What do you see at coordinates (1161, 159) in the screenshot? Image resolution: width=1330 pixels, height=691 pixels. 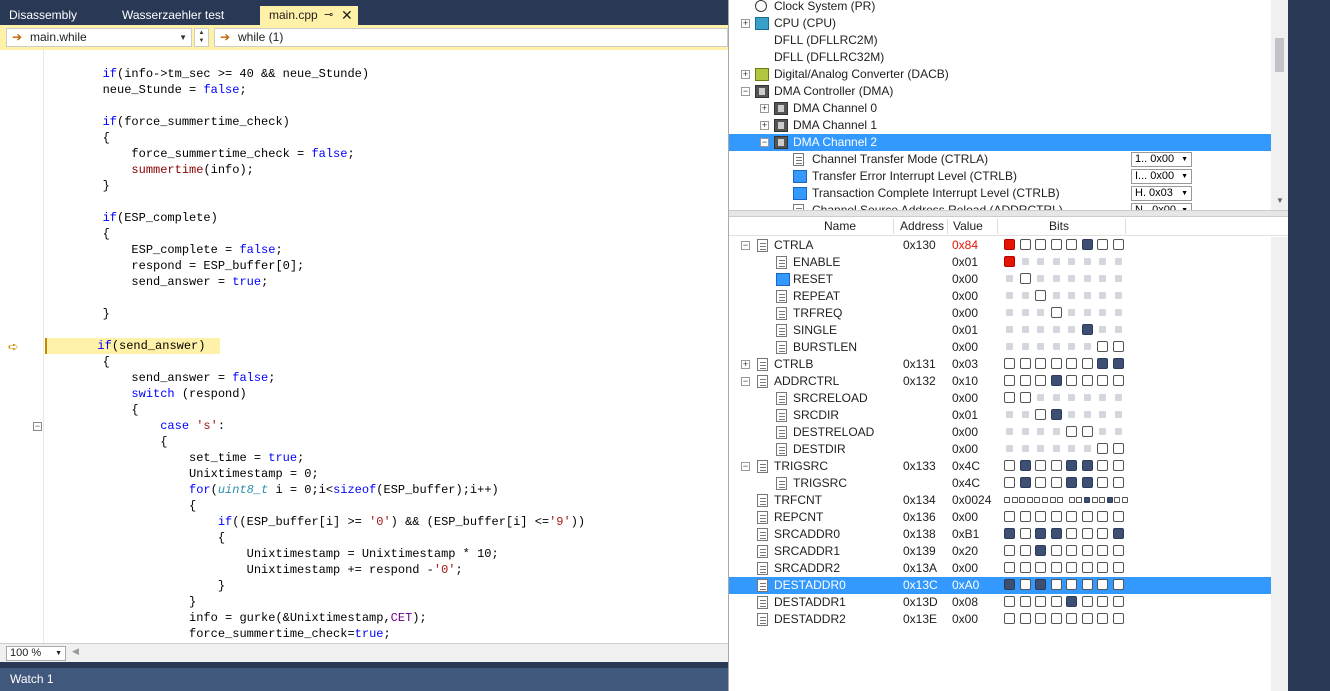 I see `field-value-dropdown: 1.. 0x00 ▼` at bounding box center [1161, 159].